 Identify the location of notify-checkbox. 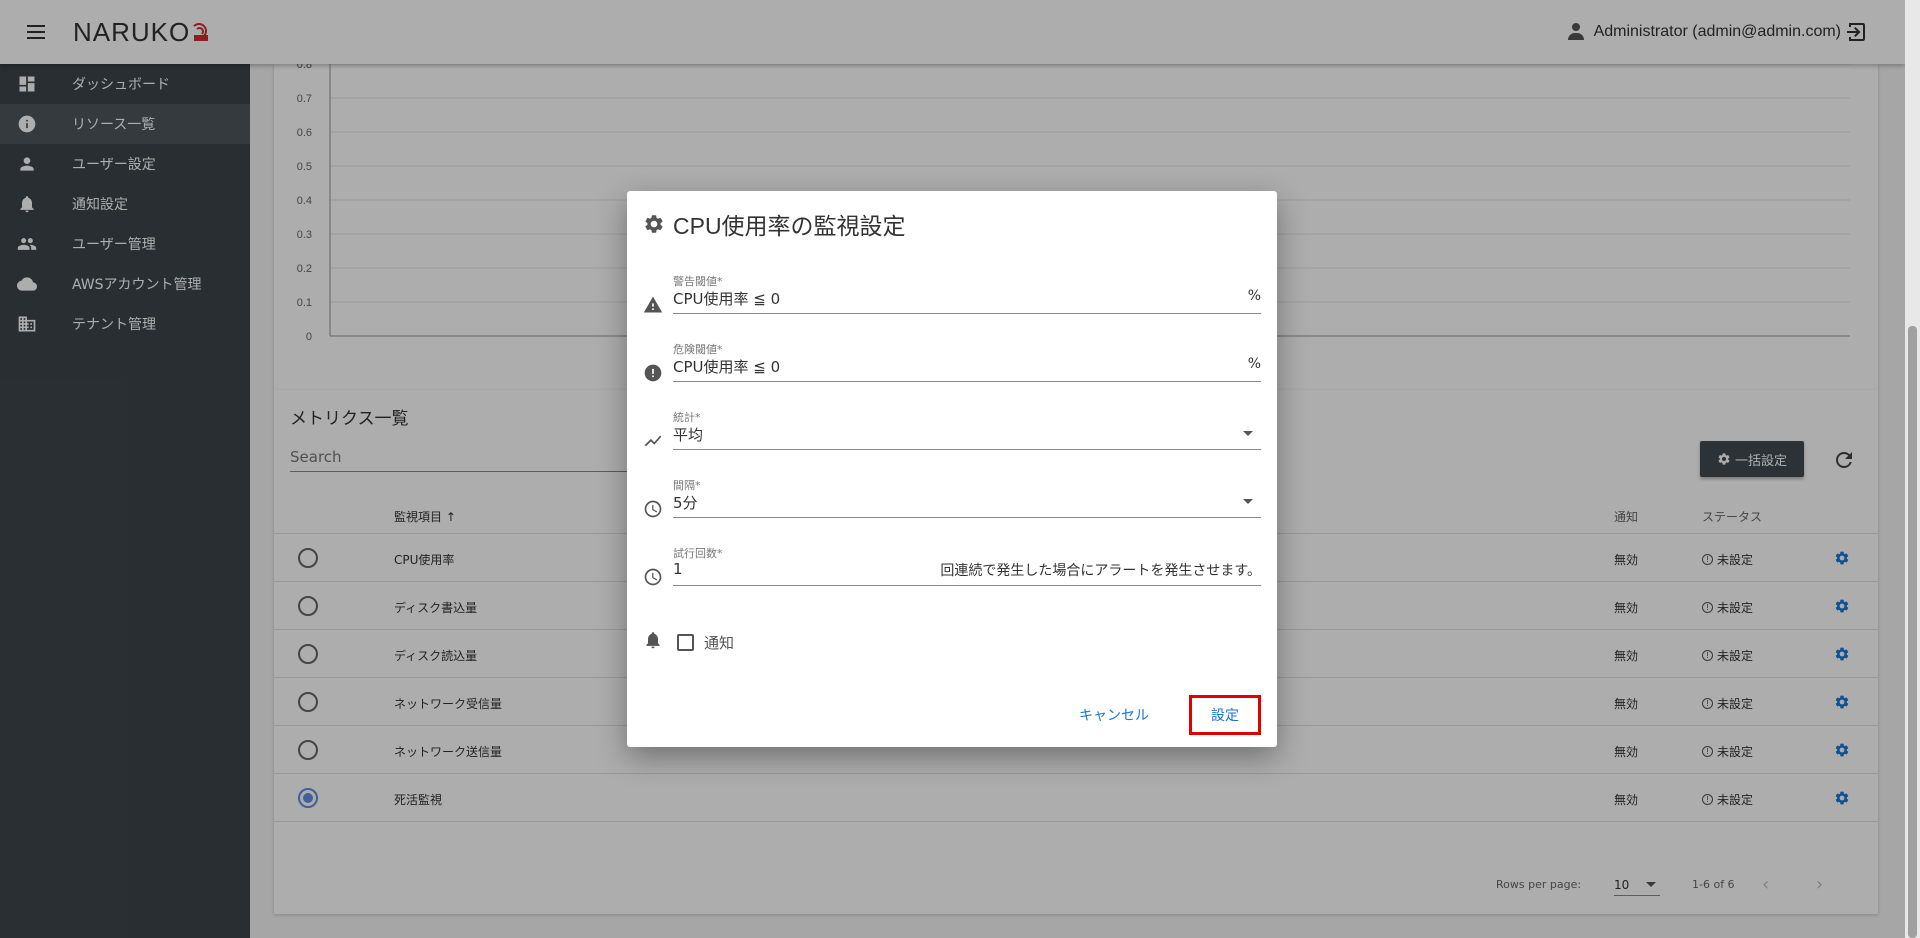
(685, 642).